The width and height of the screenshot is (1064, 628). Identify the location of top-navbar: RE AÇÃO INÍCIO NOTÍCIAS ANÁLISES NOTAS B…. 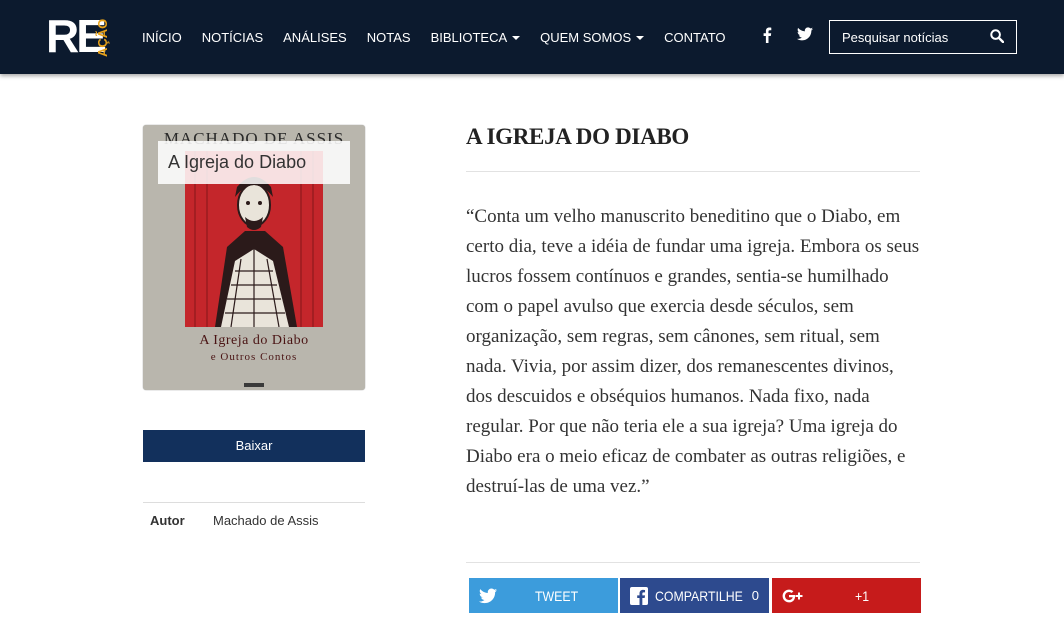
(532, 37).